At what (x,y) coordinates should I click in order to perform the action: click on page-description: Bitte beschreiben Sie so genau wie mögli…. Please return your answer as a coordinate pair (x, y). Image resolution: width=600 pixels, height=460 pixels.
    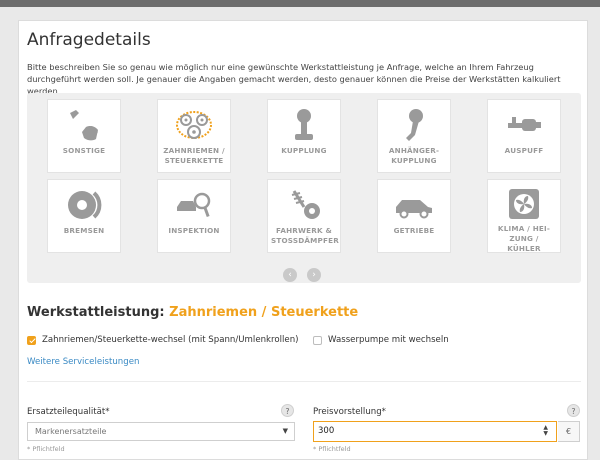
    Looking at the image, I should click on (294, 79).